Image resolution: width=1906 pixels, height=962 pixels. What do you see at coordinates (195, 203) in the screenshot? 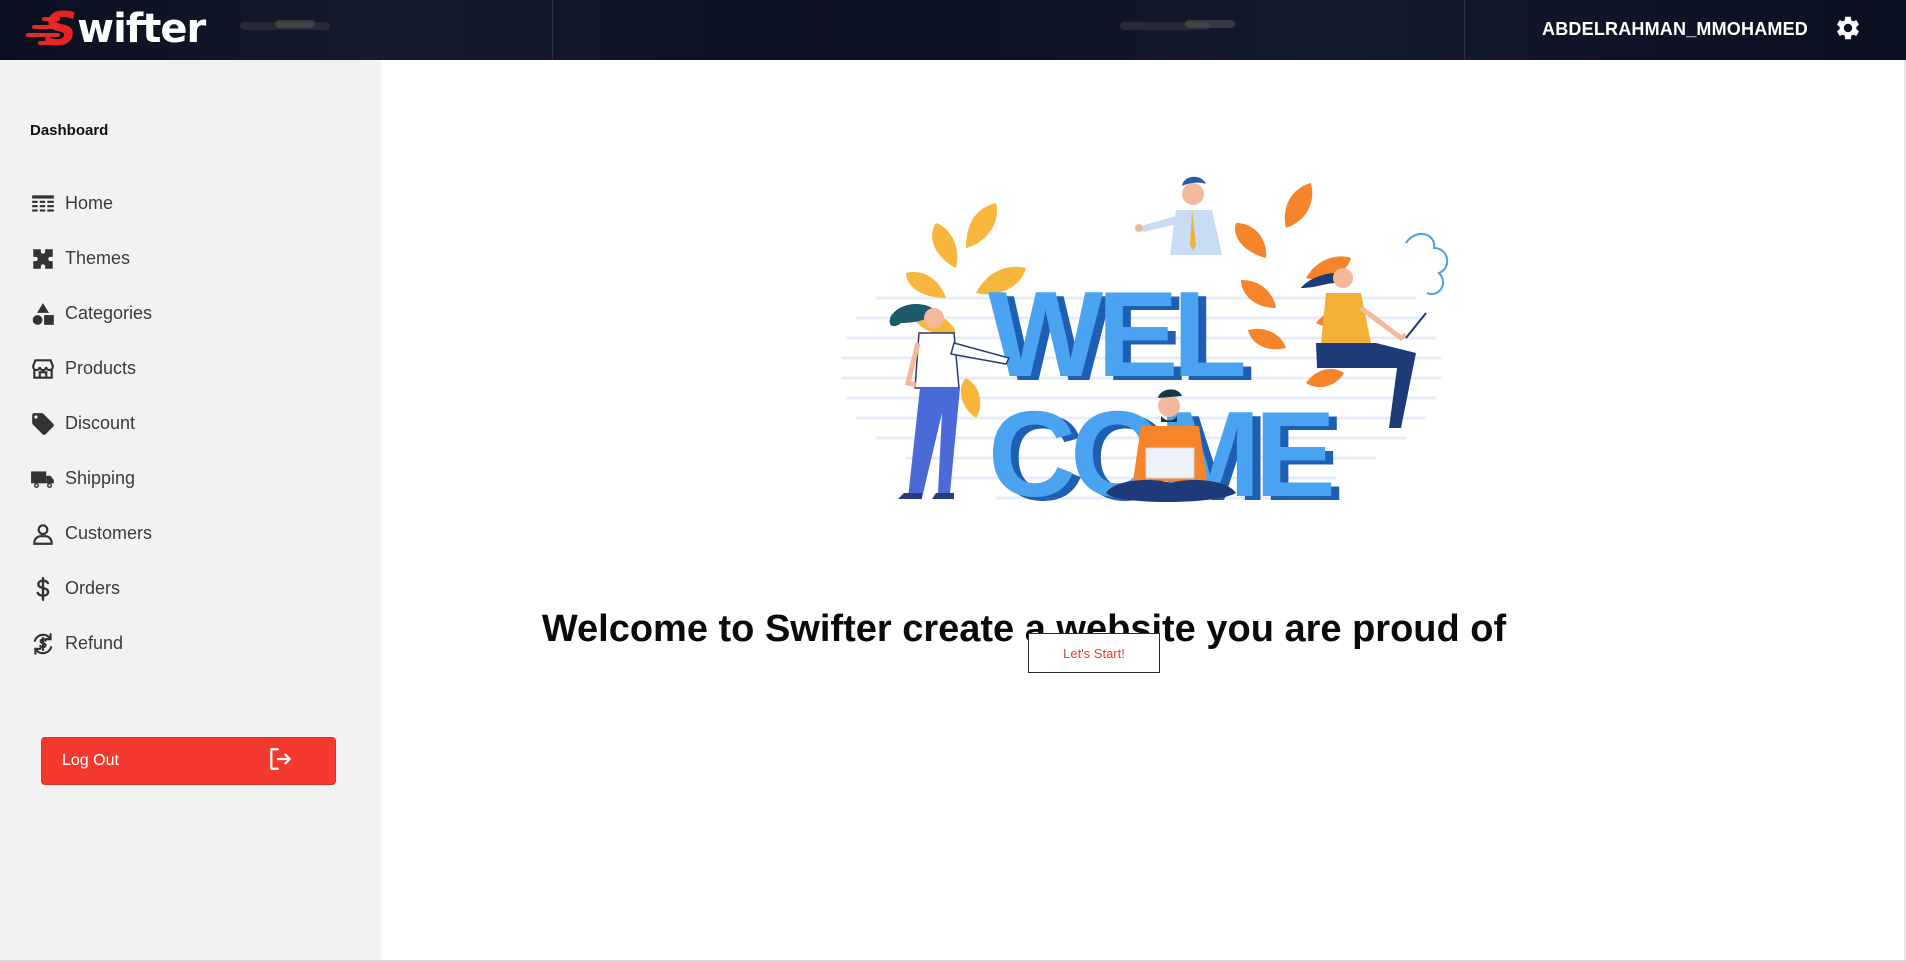
I see `sidebar-item-home: Home` at bounding box center [195, 203].